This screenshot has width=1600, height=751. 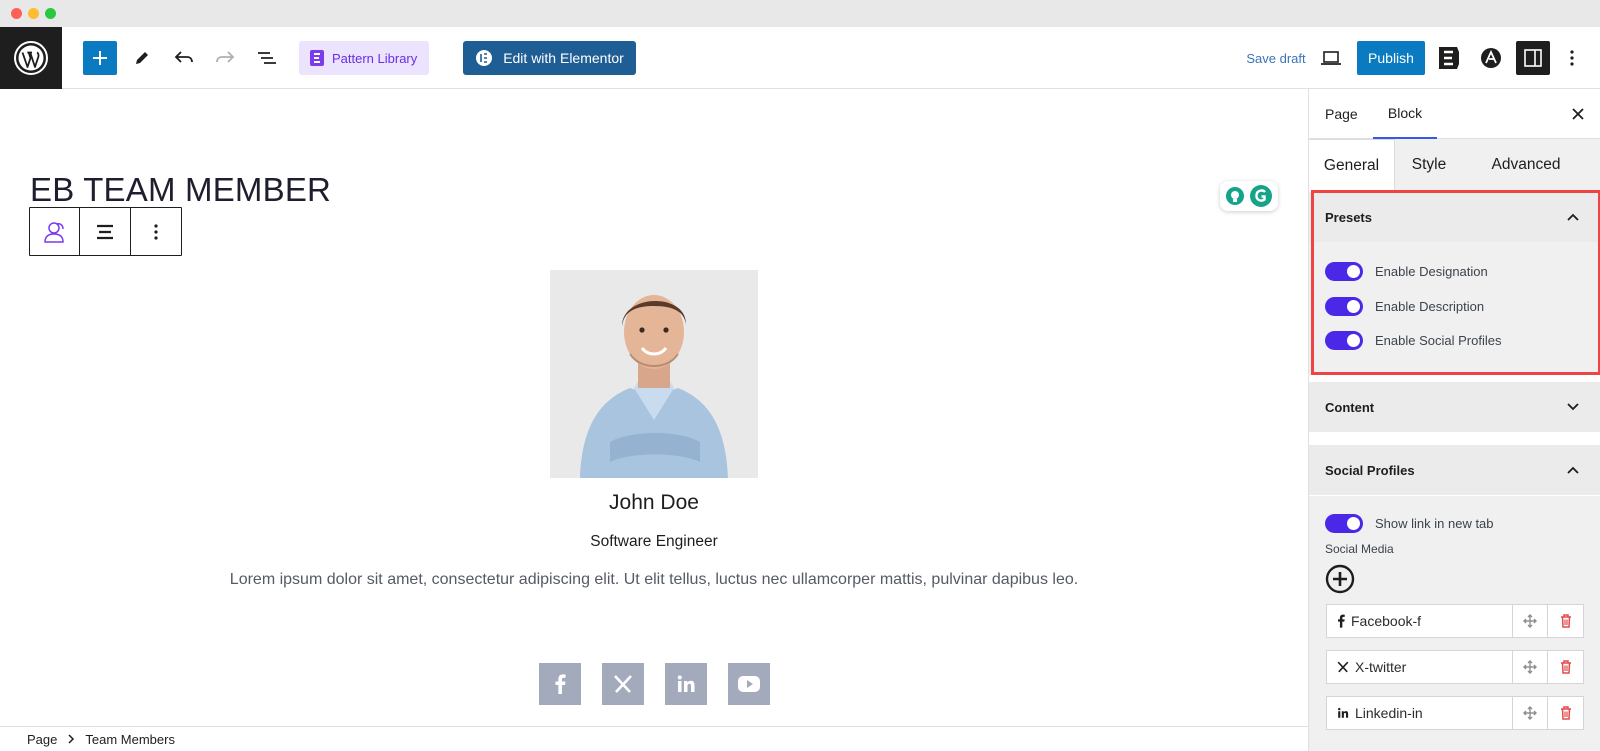 I want to click on page-title: EB TEAM MEMBER, so click(x=180, y=190).